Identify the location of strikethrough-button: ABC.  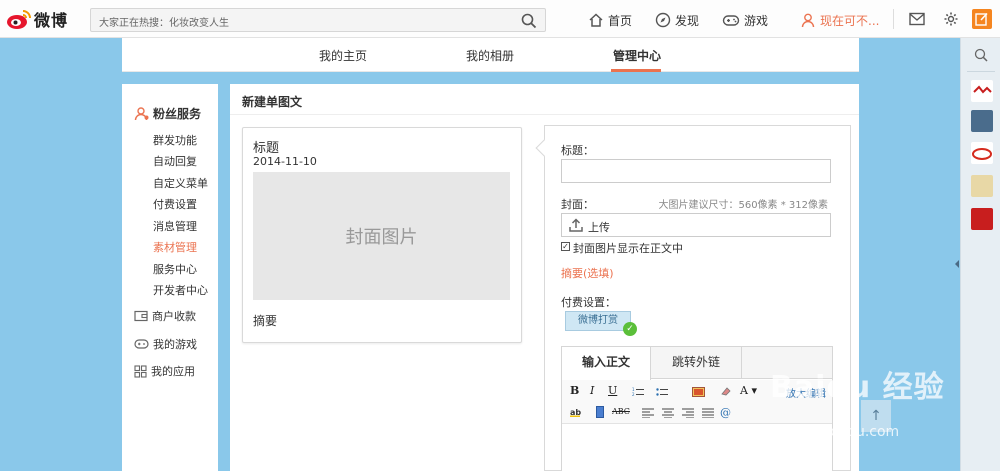
(621, 411).